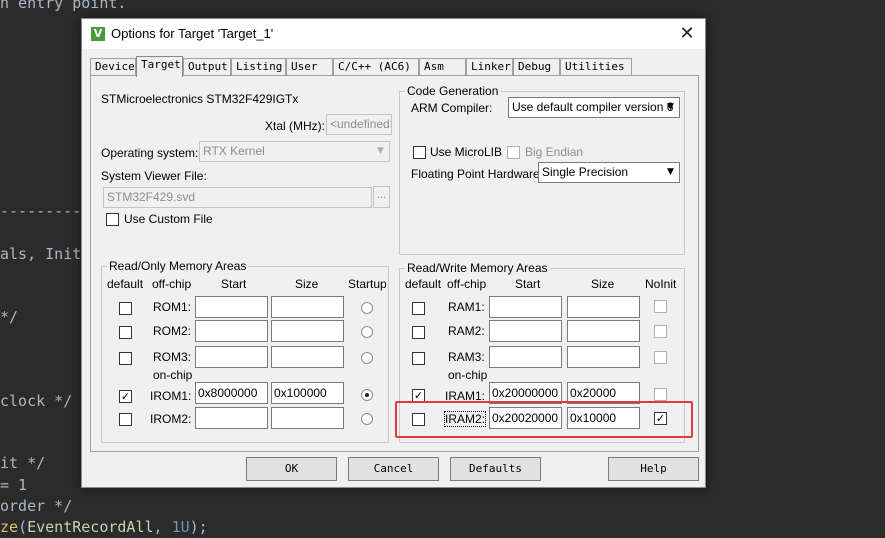  Describe the element at coordinates (9, 527) in the screenshot. I see `code-func: ze` at that location.